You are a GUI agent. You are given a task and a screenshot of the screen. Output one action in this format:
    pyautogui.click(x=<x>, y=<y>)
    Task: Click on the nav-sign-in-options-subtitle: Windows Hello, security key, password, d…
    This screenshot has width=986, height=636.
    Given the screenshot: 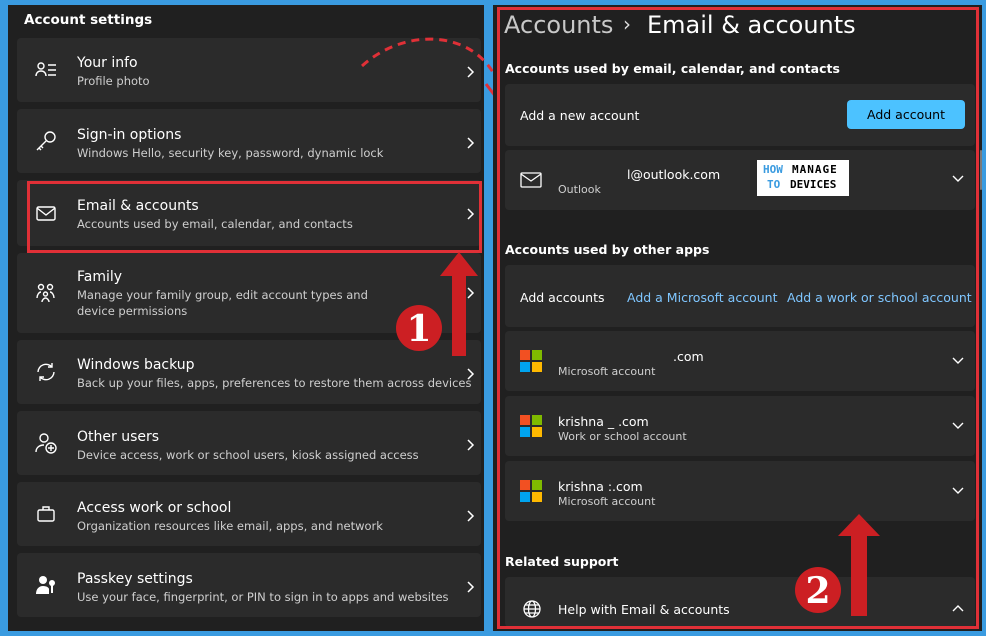 What is the action you would take?
    pyautogui.click(x=230, y=153)
    